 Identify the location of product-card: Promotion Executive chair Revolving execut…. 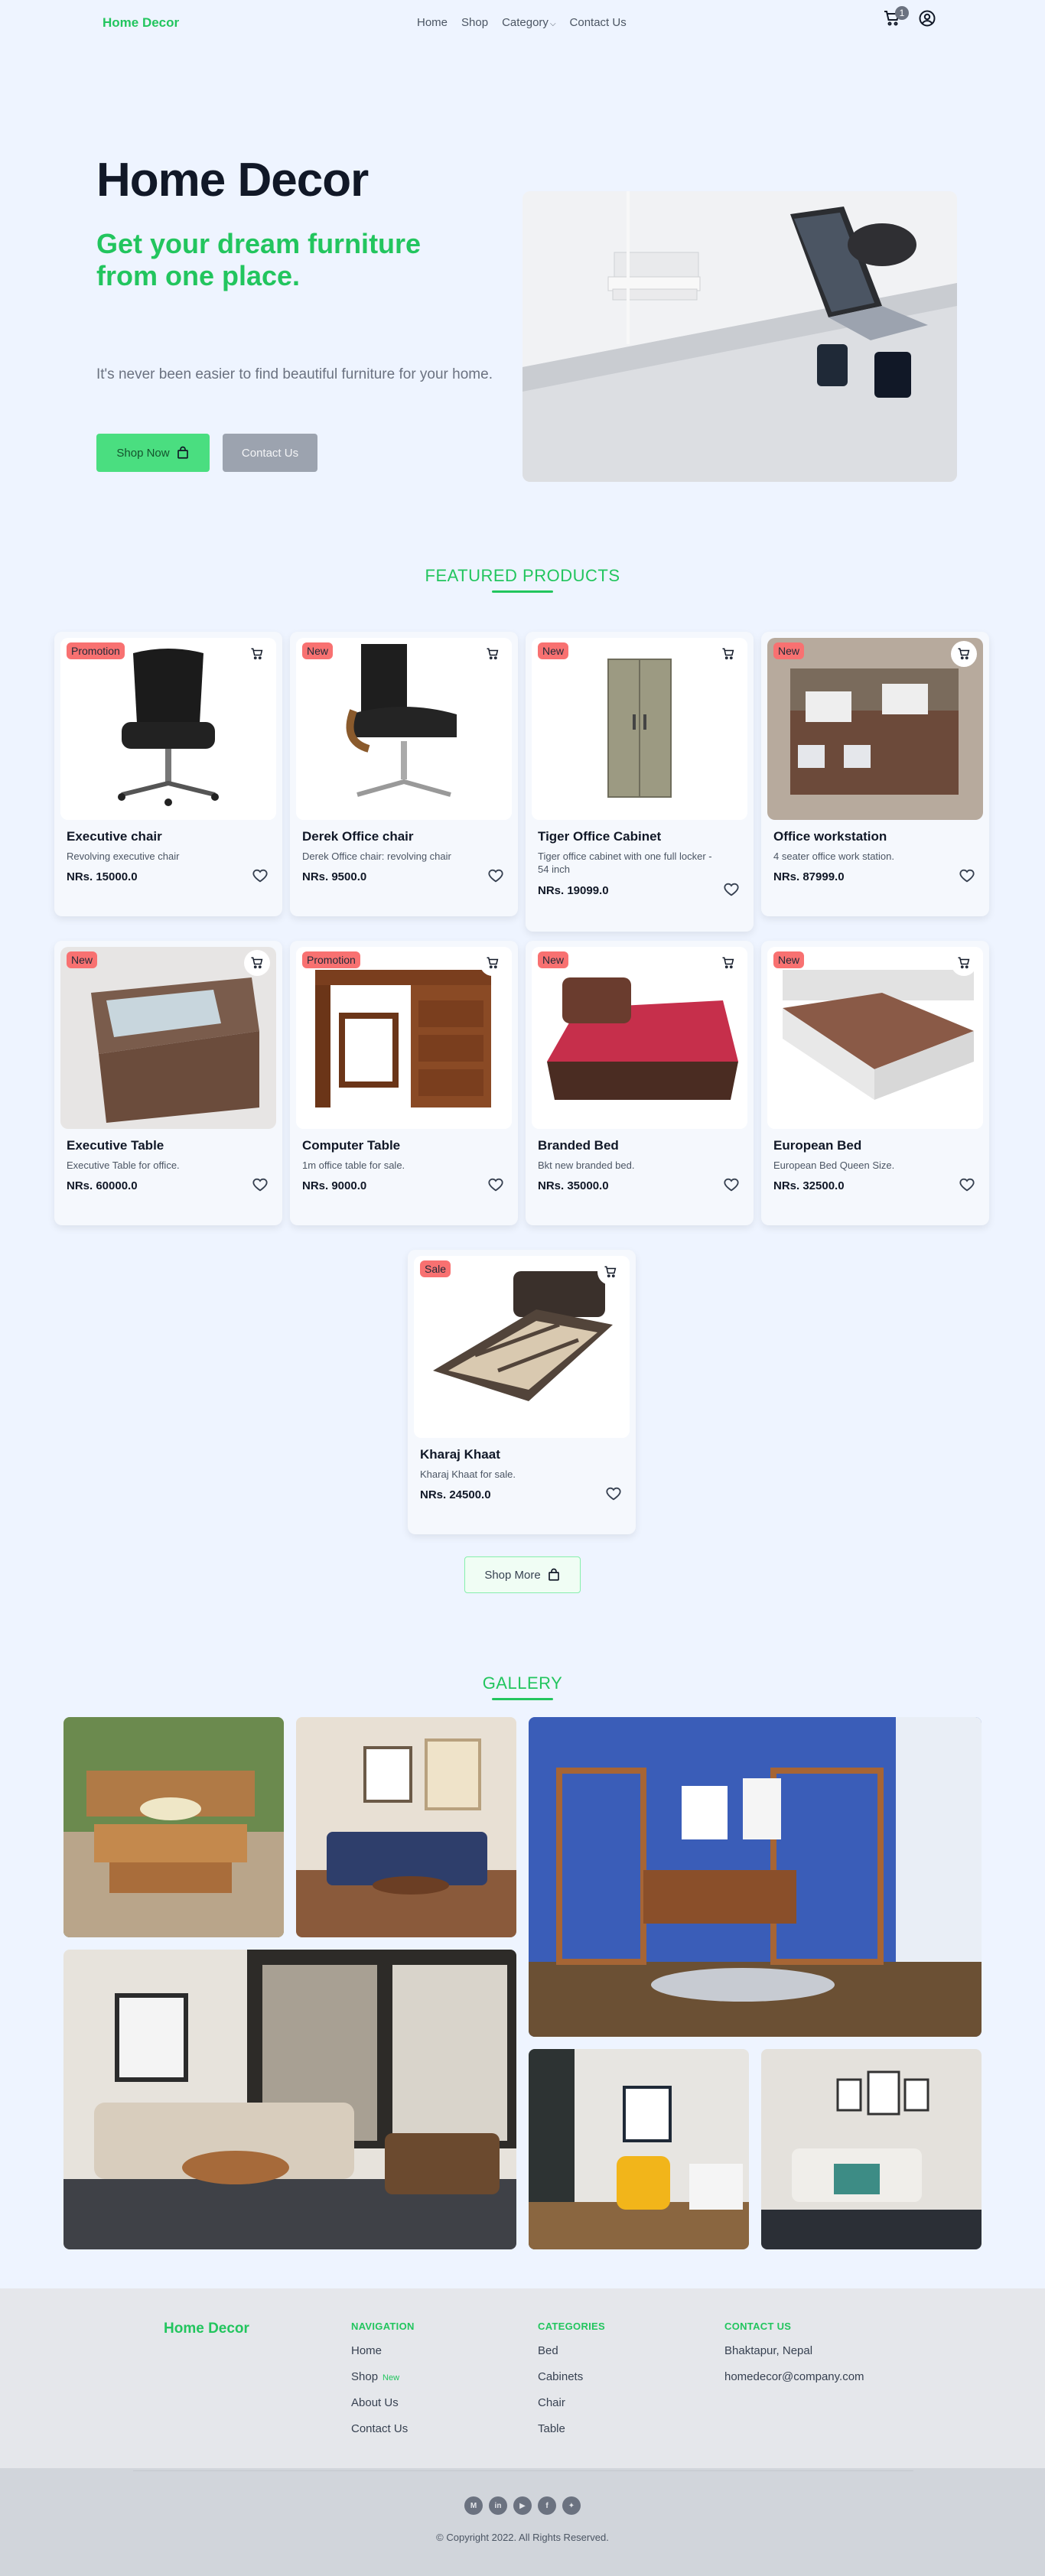
(168, 774).